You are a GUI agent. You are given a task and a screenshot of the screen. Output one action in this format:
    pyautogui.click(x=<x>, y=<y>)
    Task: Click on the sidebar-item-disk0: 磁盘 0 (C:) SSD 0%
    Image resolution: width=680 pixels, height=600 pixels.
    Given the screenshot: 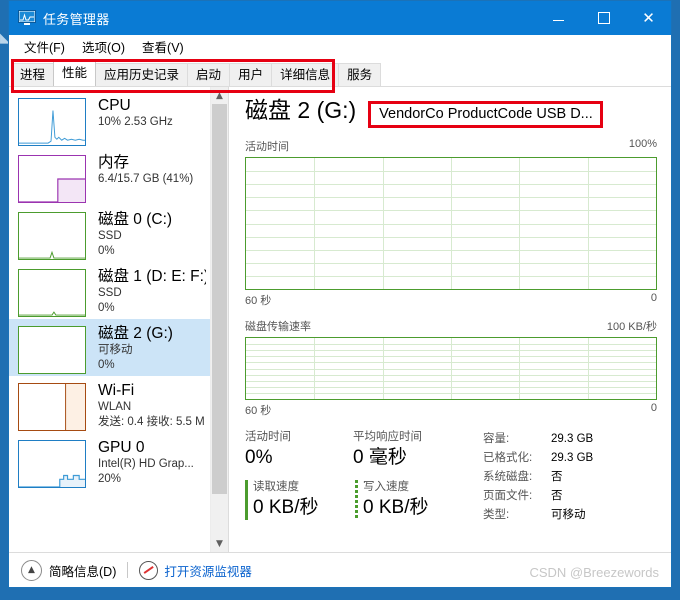 What is the action you would take?
    pyautogui.click(x=109, y=233)
    